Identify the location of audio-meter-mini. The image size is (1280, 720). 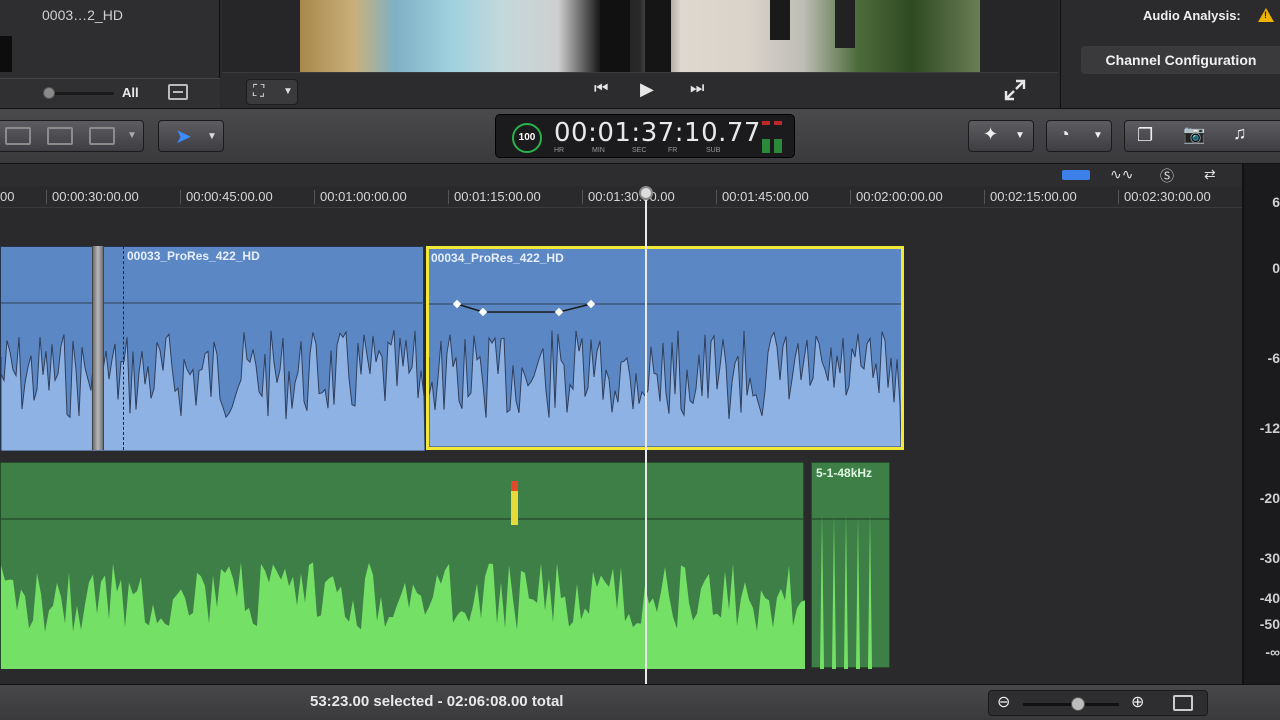
(772, 137).